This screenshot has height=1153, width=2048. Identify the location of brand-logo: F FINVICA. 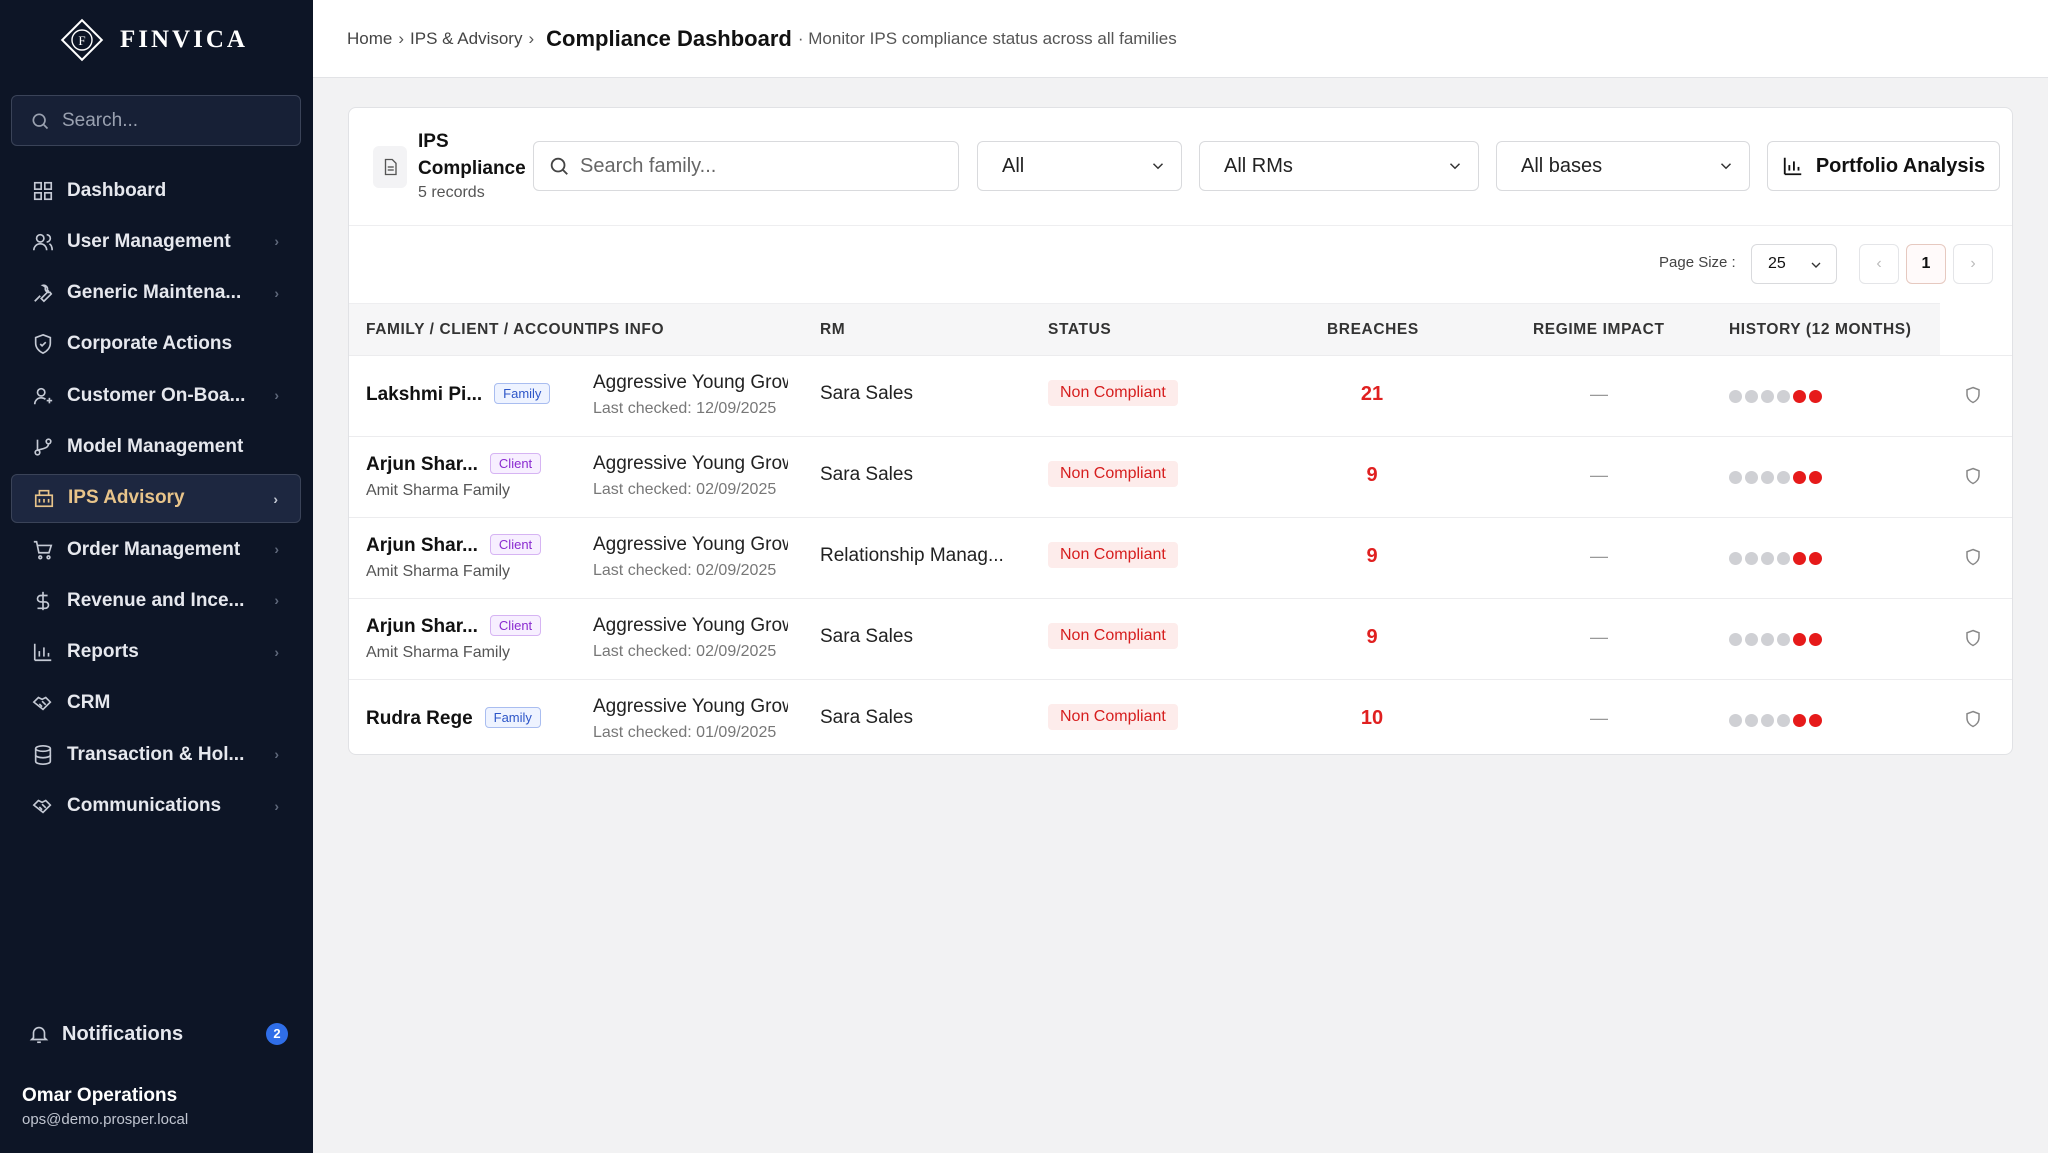
(153, 40).